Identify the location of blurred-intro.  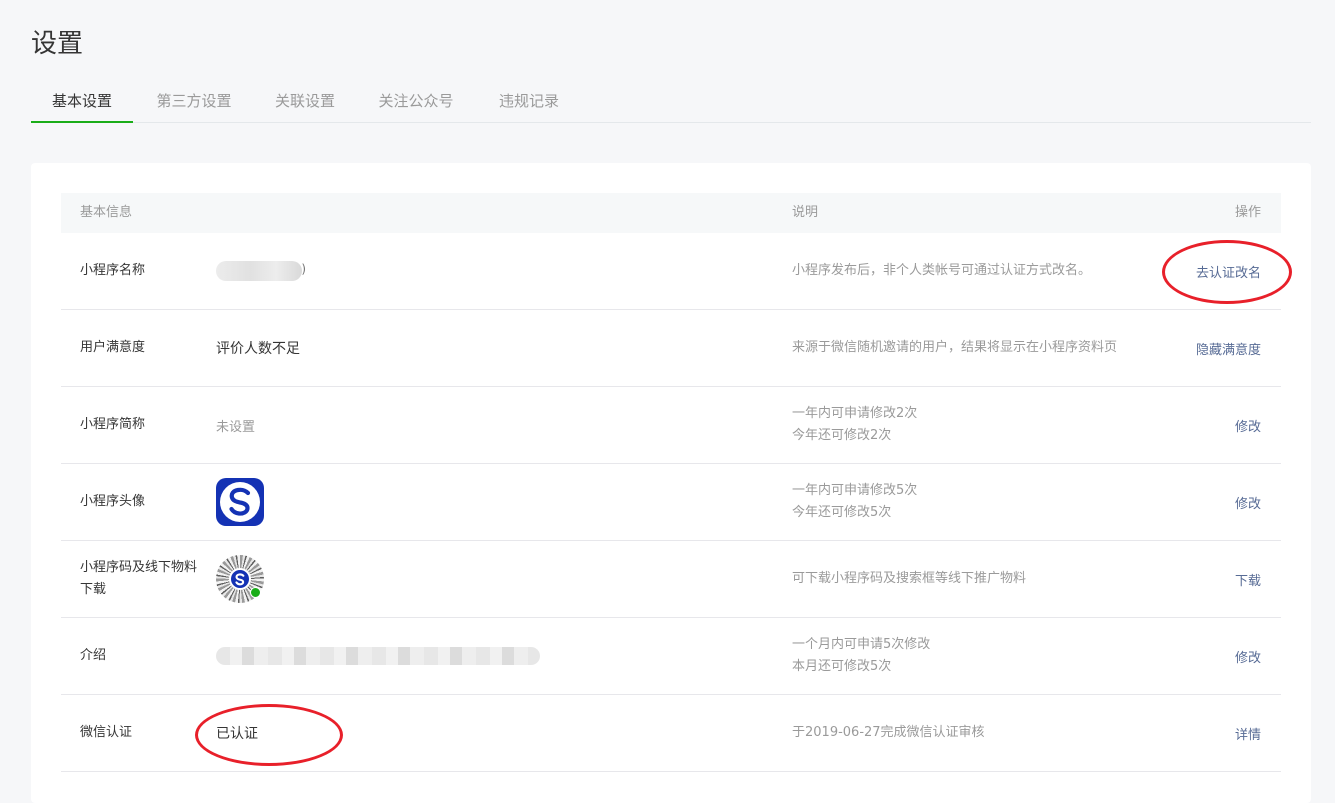
(378, 656).